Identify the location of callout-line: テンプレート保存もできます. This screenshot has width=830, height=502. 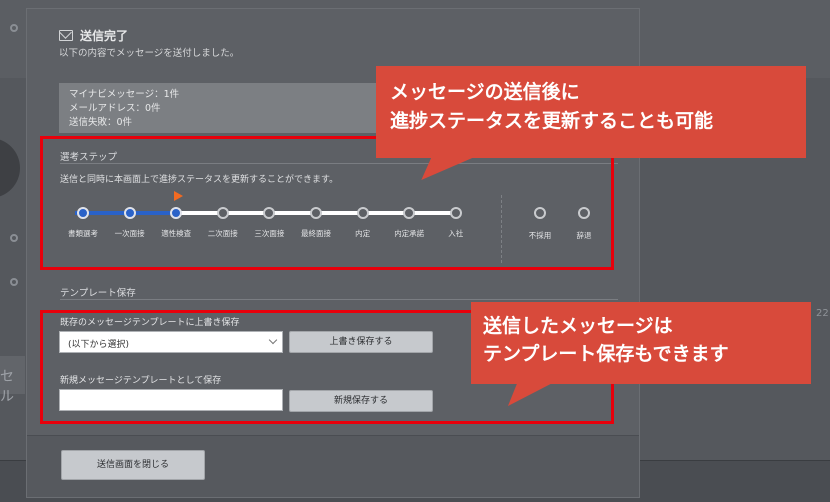
(606, 354).